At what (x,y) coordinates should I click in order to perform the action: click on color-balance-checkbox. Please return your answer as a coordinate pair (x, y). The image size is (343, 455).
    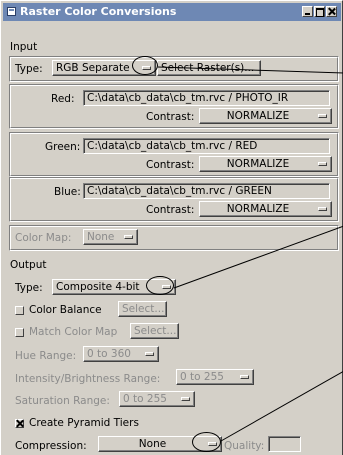
    Looking at the image, I should click on (19, 310).